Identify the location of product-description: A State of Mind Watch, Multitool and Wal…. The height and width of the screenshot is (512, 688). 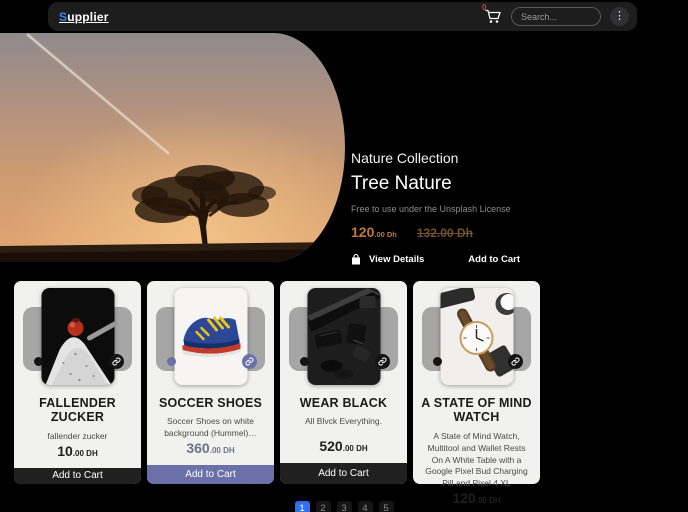
(476, 459).